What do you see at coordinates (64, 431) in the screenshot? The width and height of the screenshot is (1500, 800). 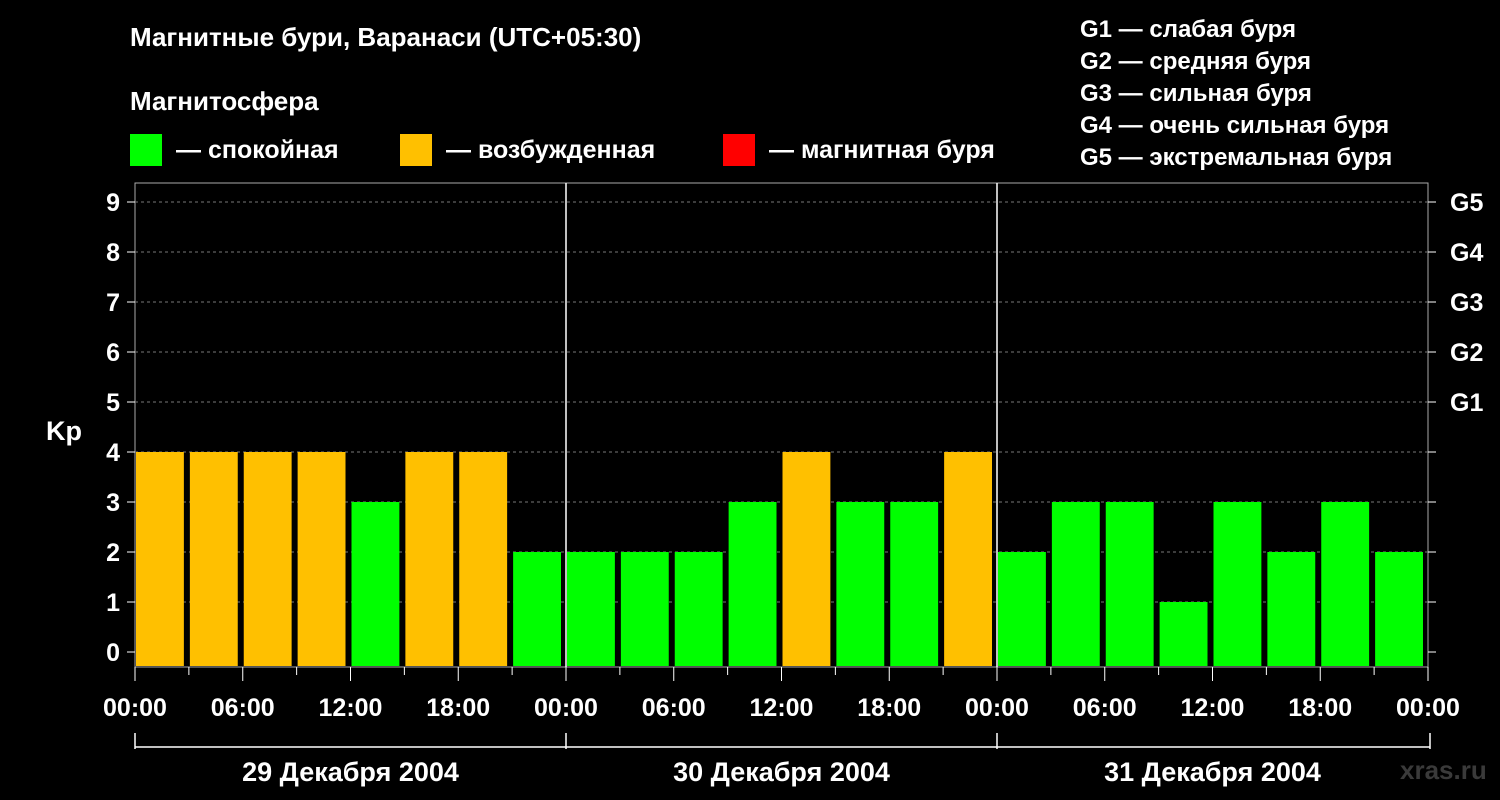 I see `y-axis-label: Kp` at bounding box center [64, 431].